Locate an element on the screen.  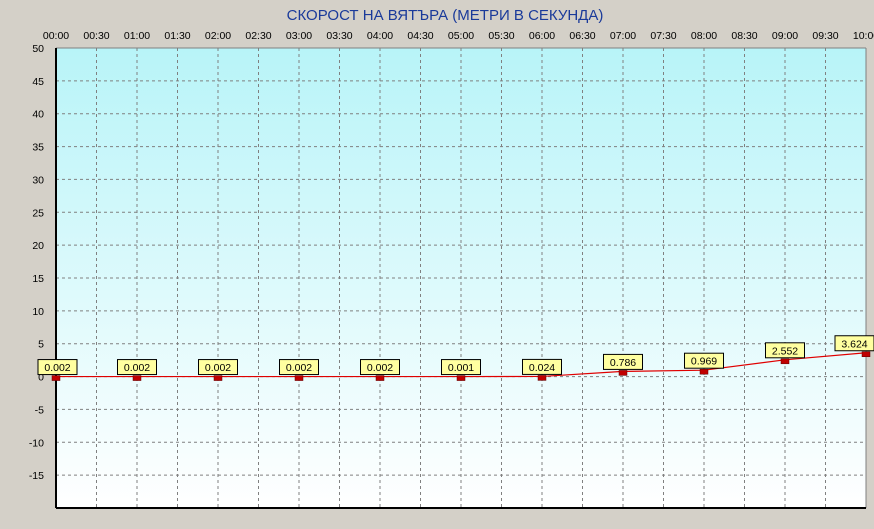
y-tick-label: 40 is located at coordinates (38, 115).